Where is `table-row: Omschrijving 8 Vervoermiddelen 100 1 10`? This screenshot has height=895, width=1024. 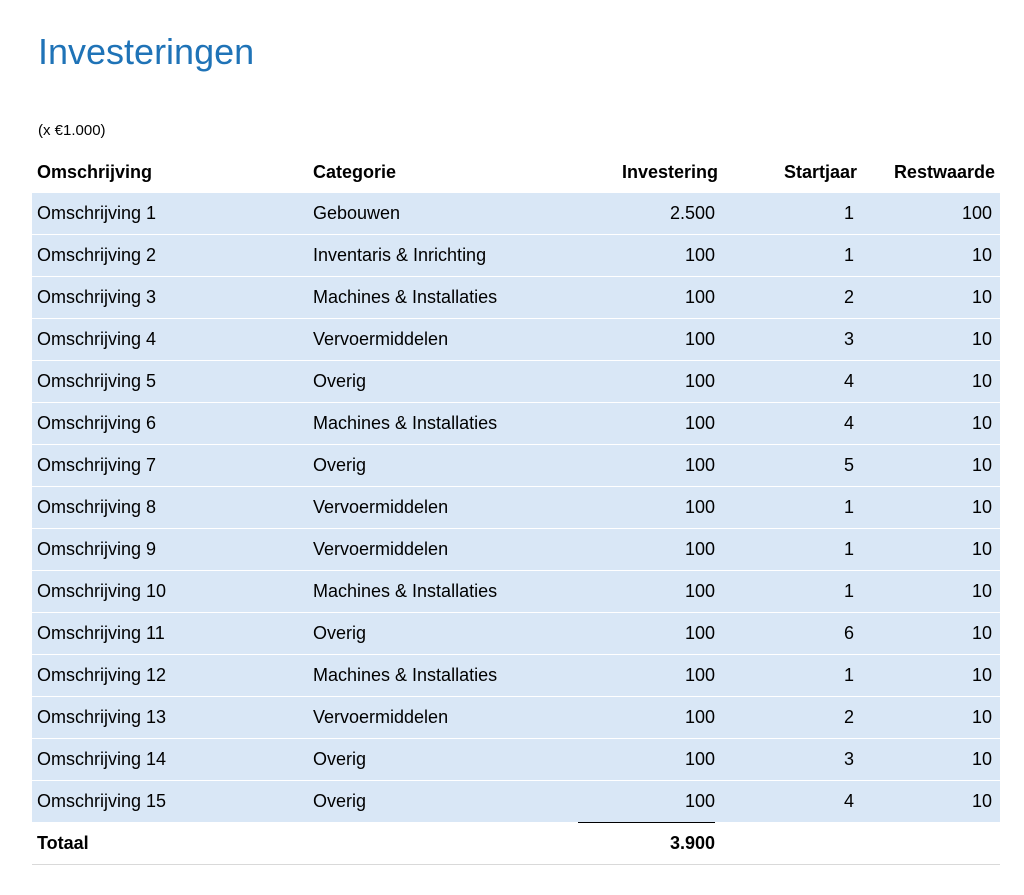
table-row: Omschrijving 8 Vervoermiddelen 100 1 10 is located at coordinates (516, 507).